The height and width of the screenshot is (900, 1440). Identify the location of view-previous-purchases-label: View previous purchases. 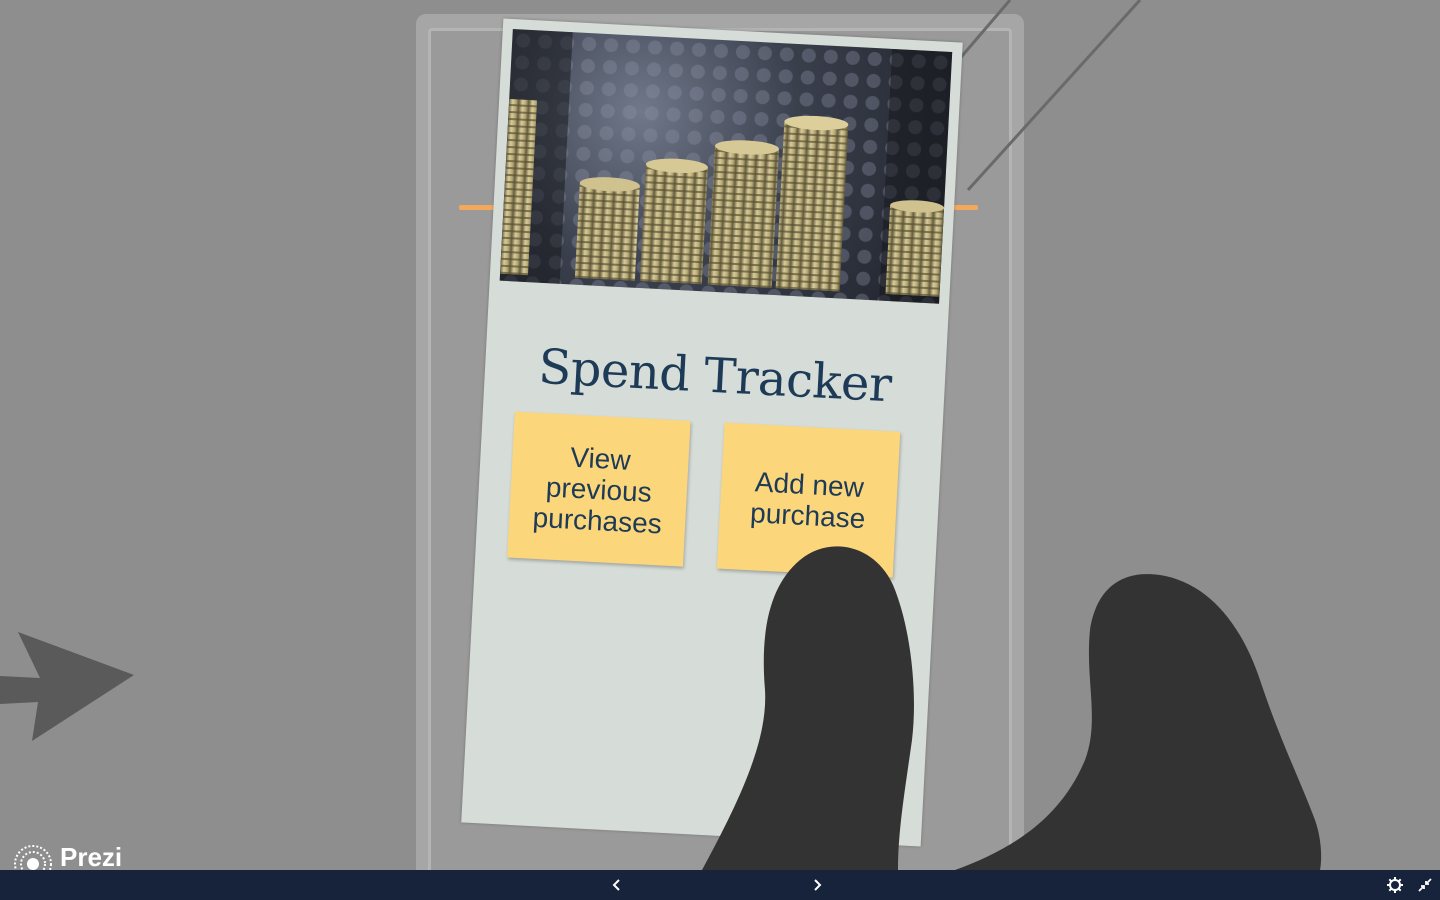
(597, 490).